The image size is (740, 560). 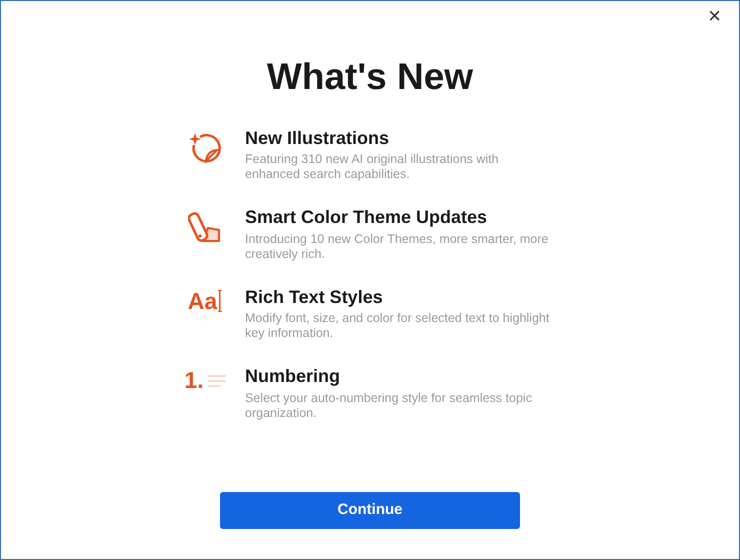 I want to click on feature-description: Select your auto-numbering style for seamless topic organization., so click(x=389, y=405).